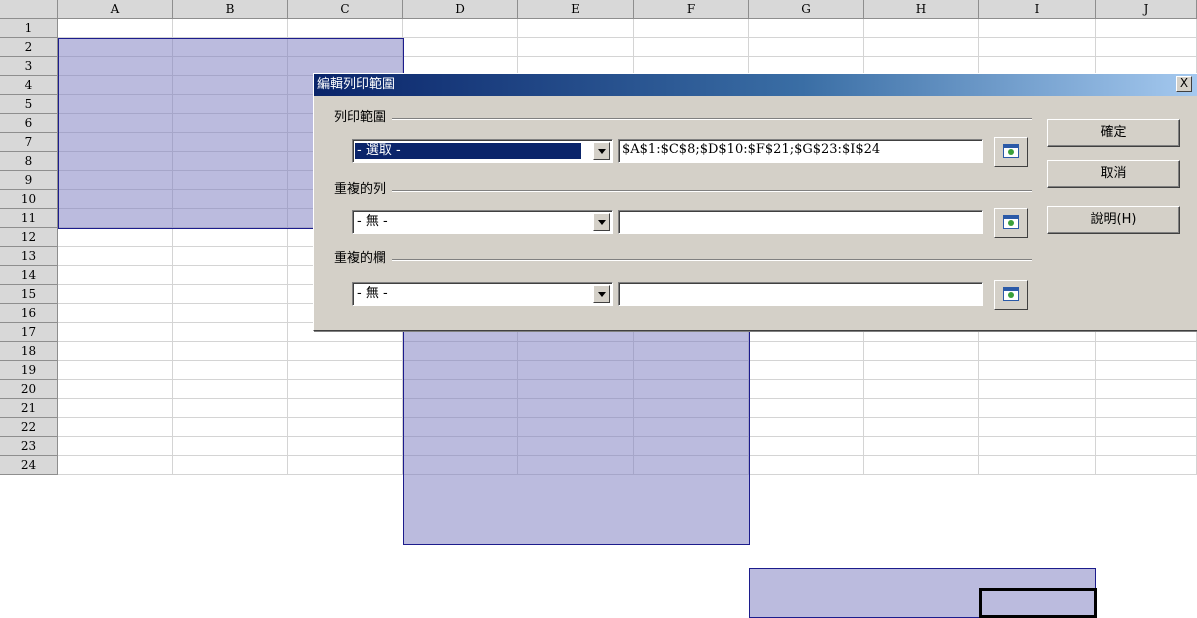 The height and width of the screenshot is (618, 1197). Describe the element at coordinates (230, 180) in the screenshot. I see `cell-b9` at that location.